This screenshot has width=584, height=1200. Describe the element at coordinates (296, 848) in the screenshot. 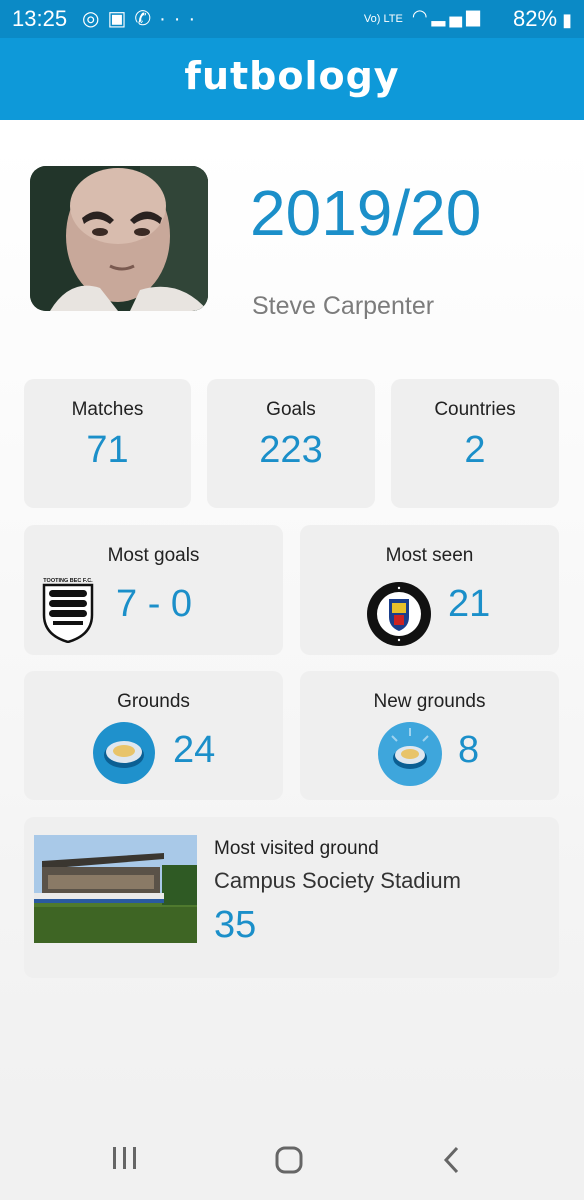

I see `most-visited-label: Most visited ground` at that location.